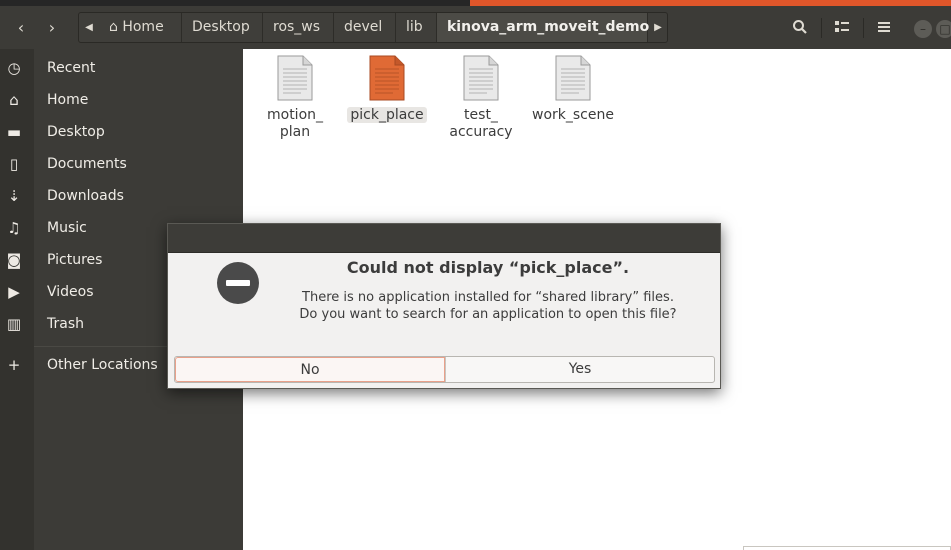  What do you see at coordinates (14, 292) in the screenshot?
I see `video-icon: ▶` at bounding box center [14, 292].